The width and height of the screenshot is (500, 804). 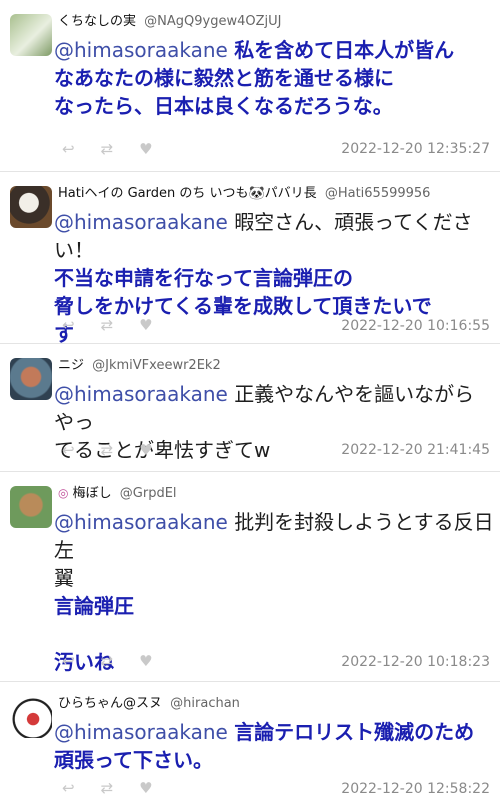 What do you see at coordinates (92, 493) in the screenshot?
I see `display-name: 梅ぼし` at bounding box center [92, 493].